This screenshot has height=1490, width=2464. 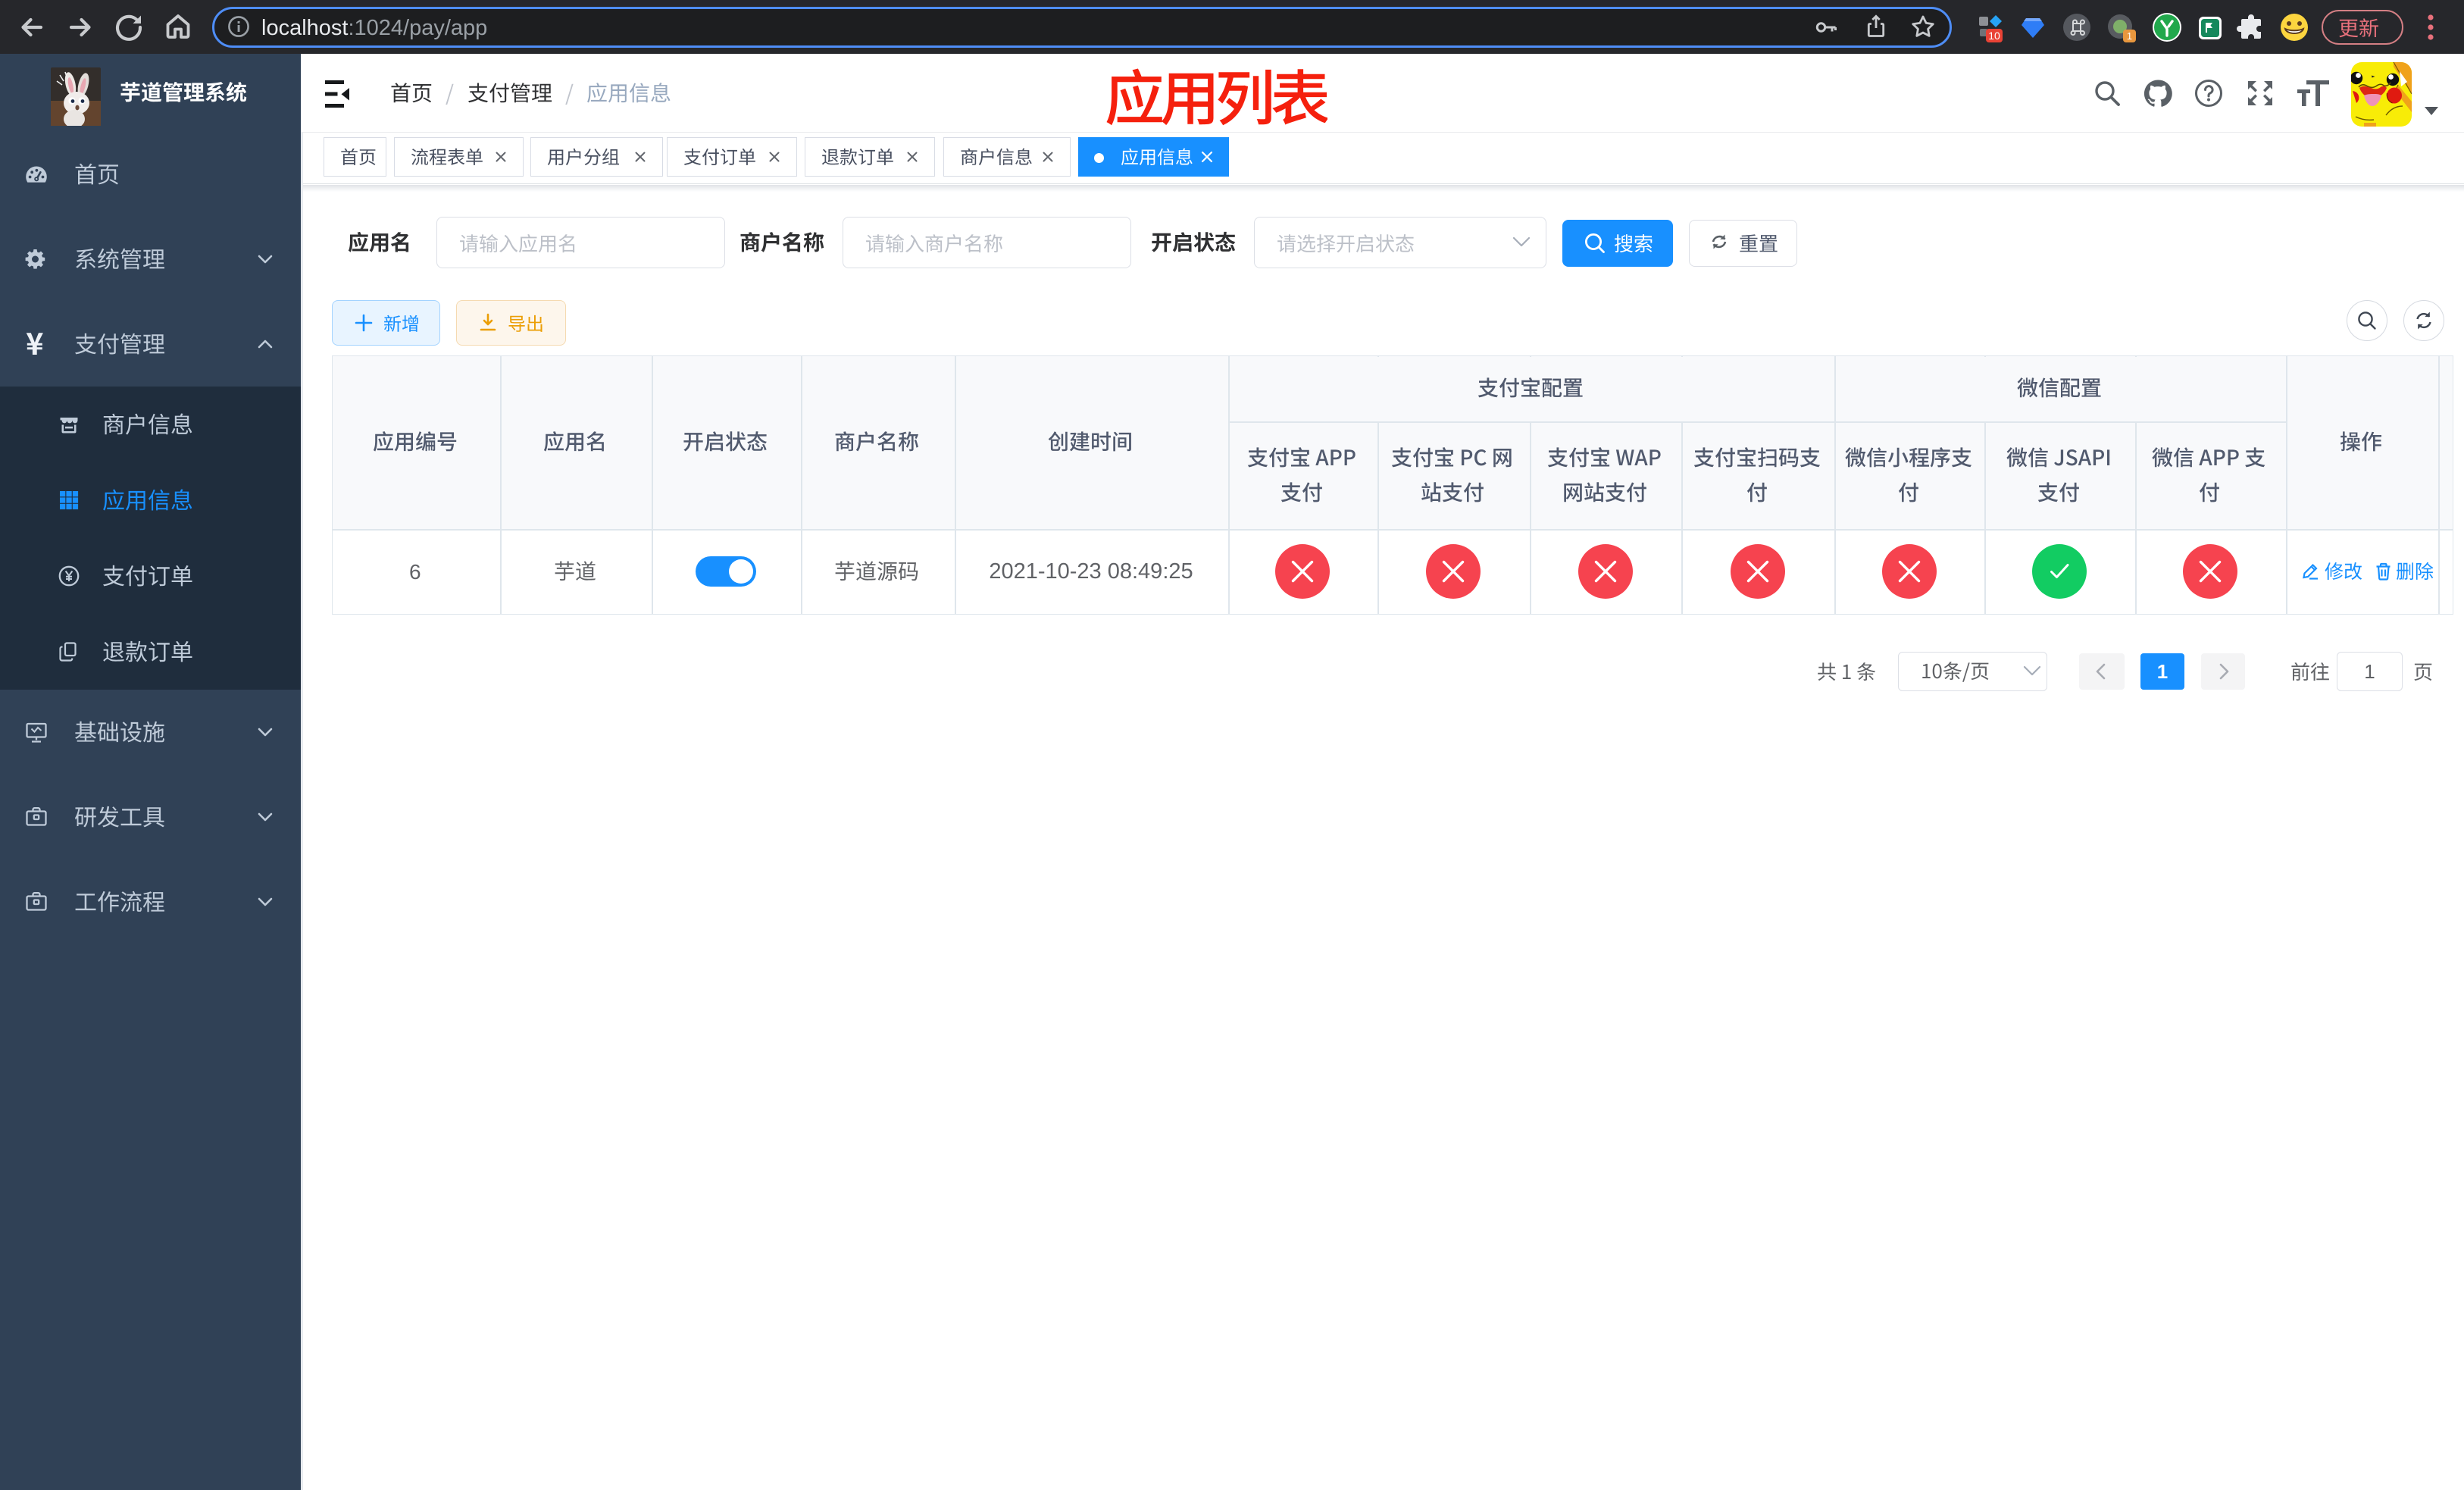 What do you see at coordinates (1994, 36) in the screenshot?
I see `svg-text: 10` at bounding box center [1994, 36].